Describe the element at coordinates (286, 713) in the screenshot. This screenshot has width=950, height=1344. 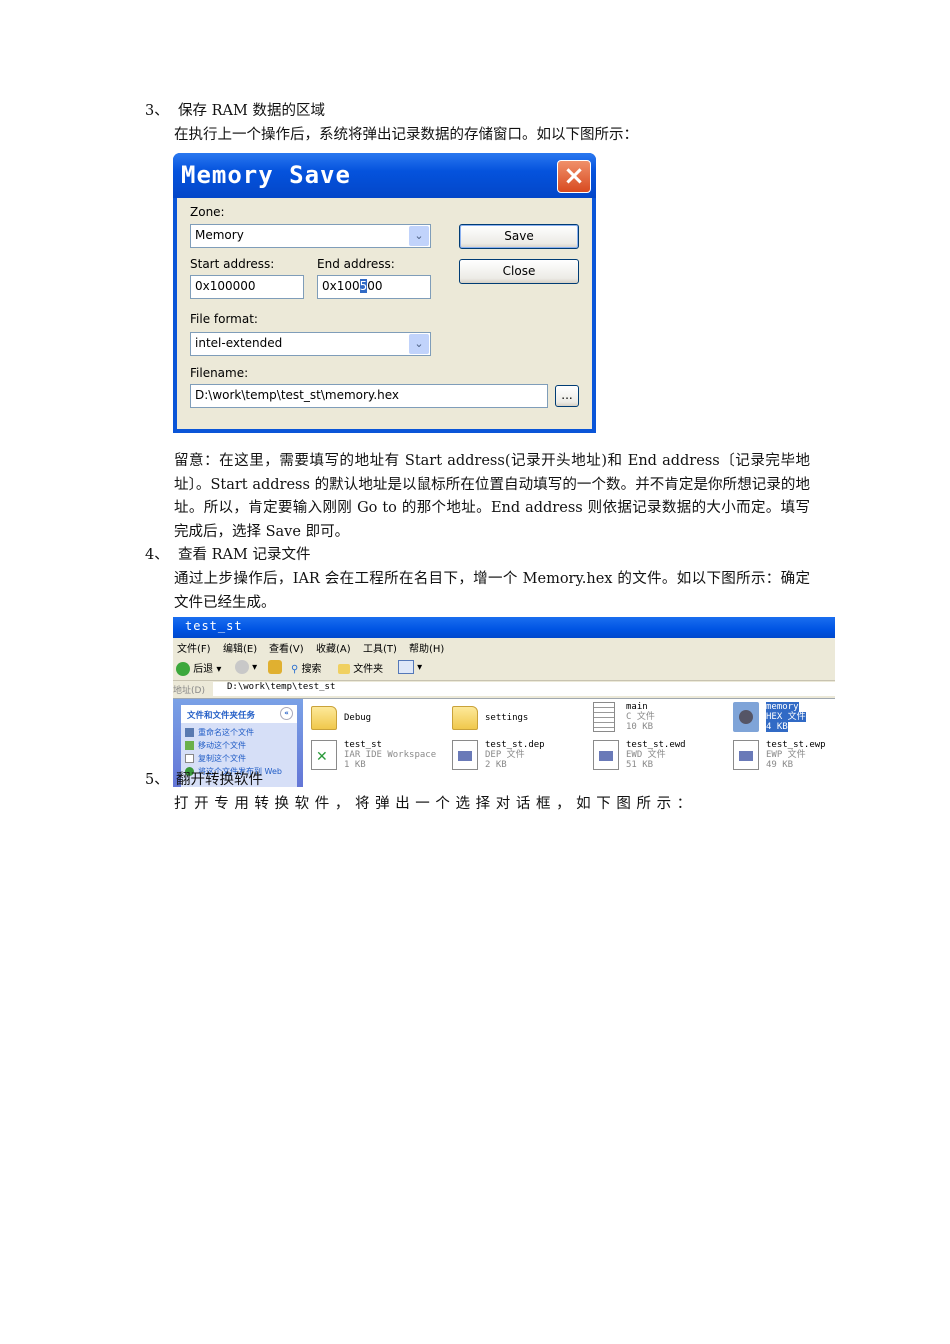
I see `collapse-icon: «` at that location.